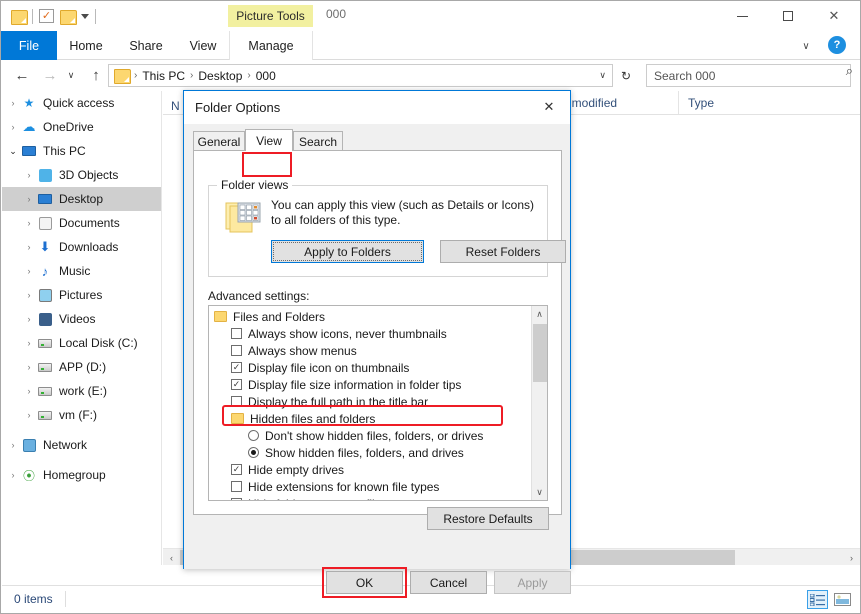 Image resolution: width=861 pixels, height=614 pixels. Describe the element at coordinates (539, 403) in the screenshot. I see `advanced-list-scrollbar: ∧ ∨` at that location.